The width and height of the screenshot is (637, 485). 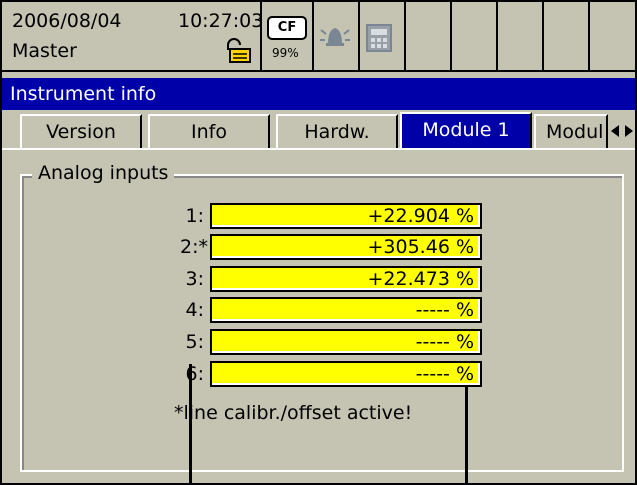 I want to click on value-field-6: ----- %, so click(x=346, y=374).